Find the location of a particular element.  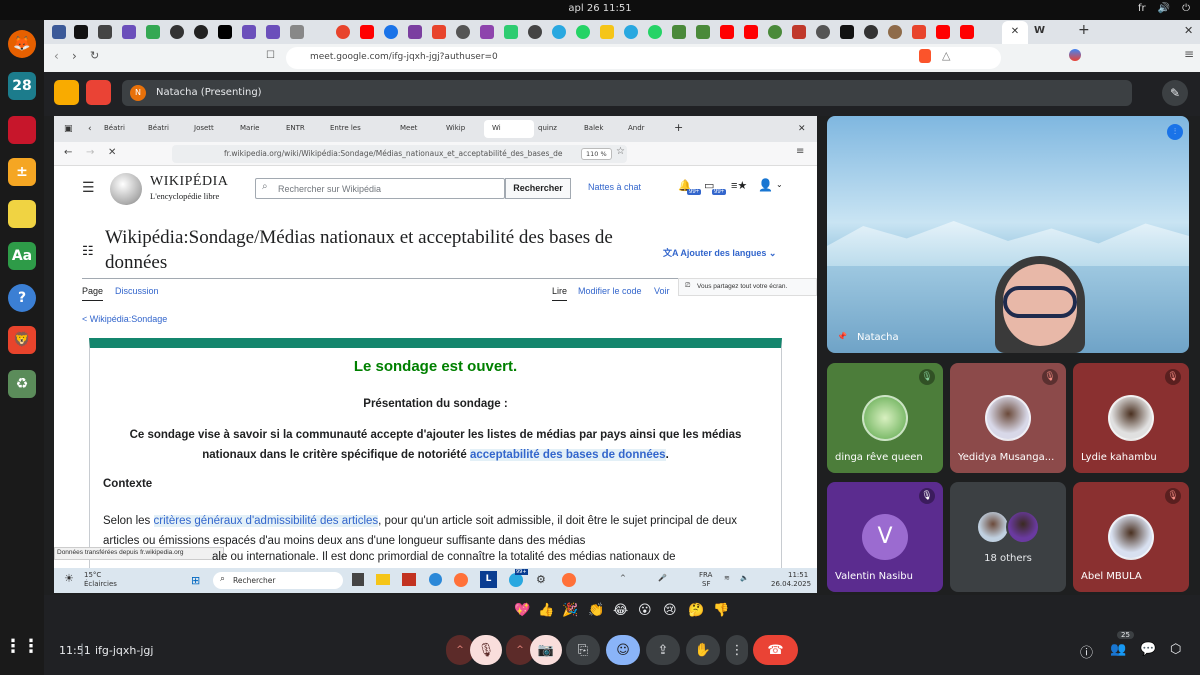

leave-call-button: ☎ is located at coordinates (775, 650).